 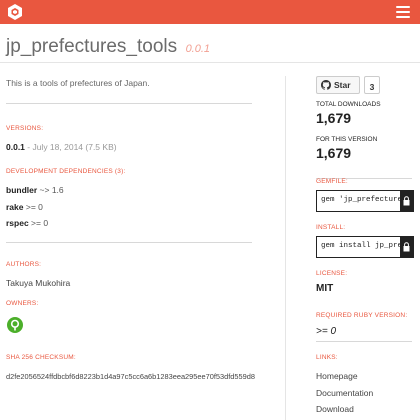 I want to click on gem-version: 0.0.1, so click(x=198, y=49).